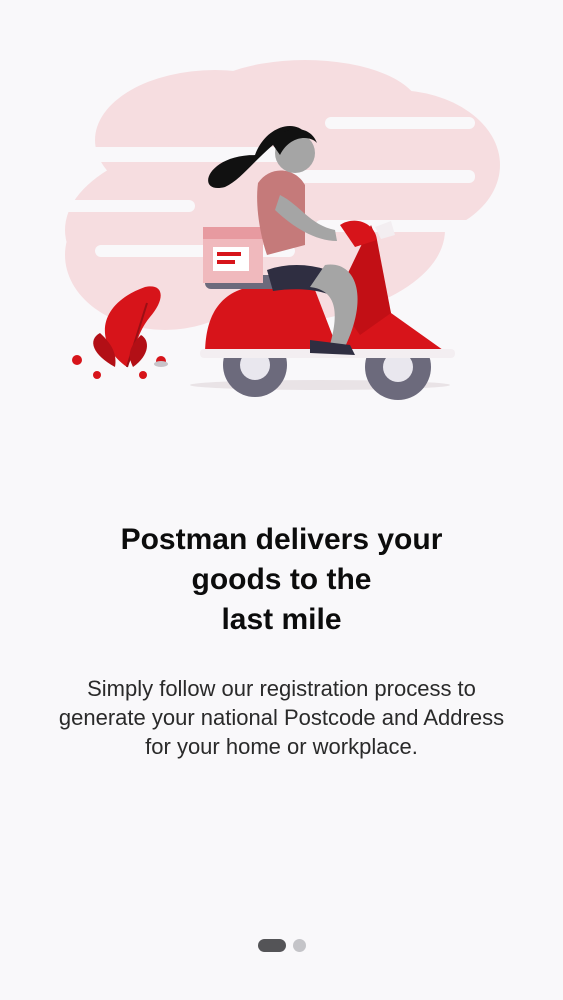 Image resolution: width=563 pixels, height=1000 pixels. What do you see at coordinates (281, 539) in the screenshot?
I see `title-line: Postman delivers your` at bounding box center [281, 539].